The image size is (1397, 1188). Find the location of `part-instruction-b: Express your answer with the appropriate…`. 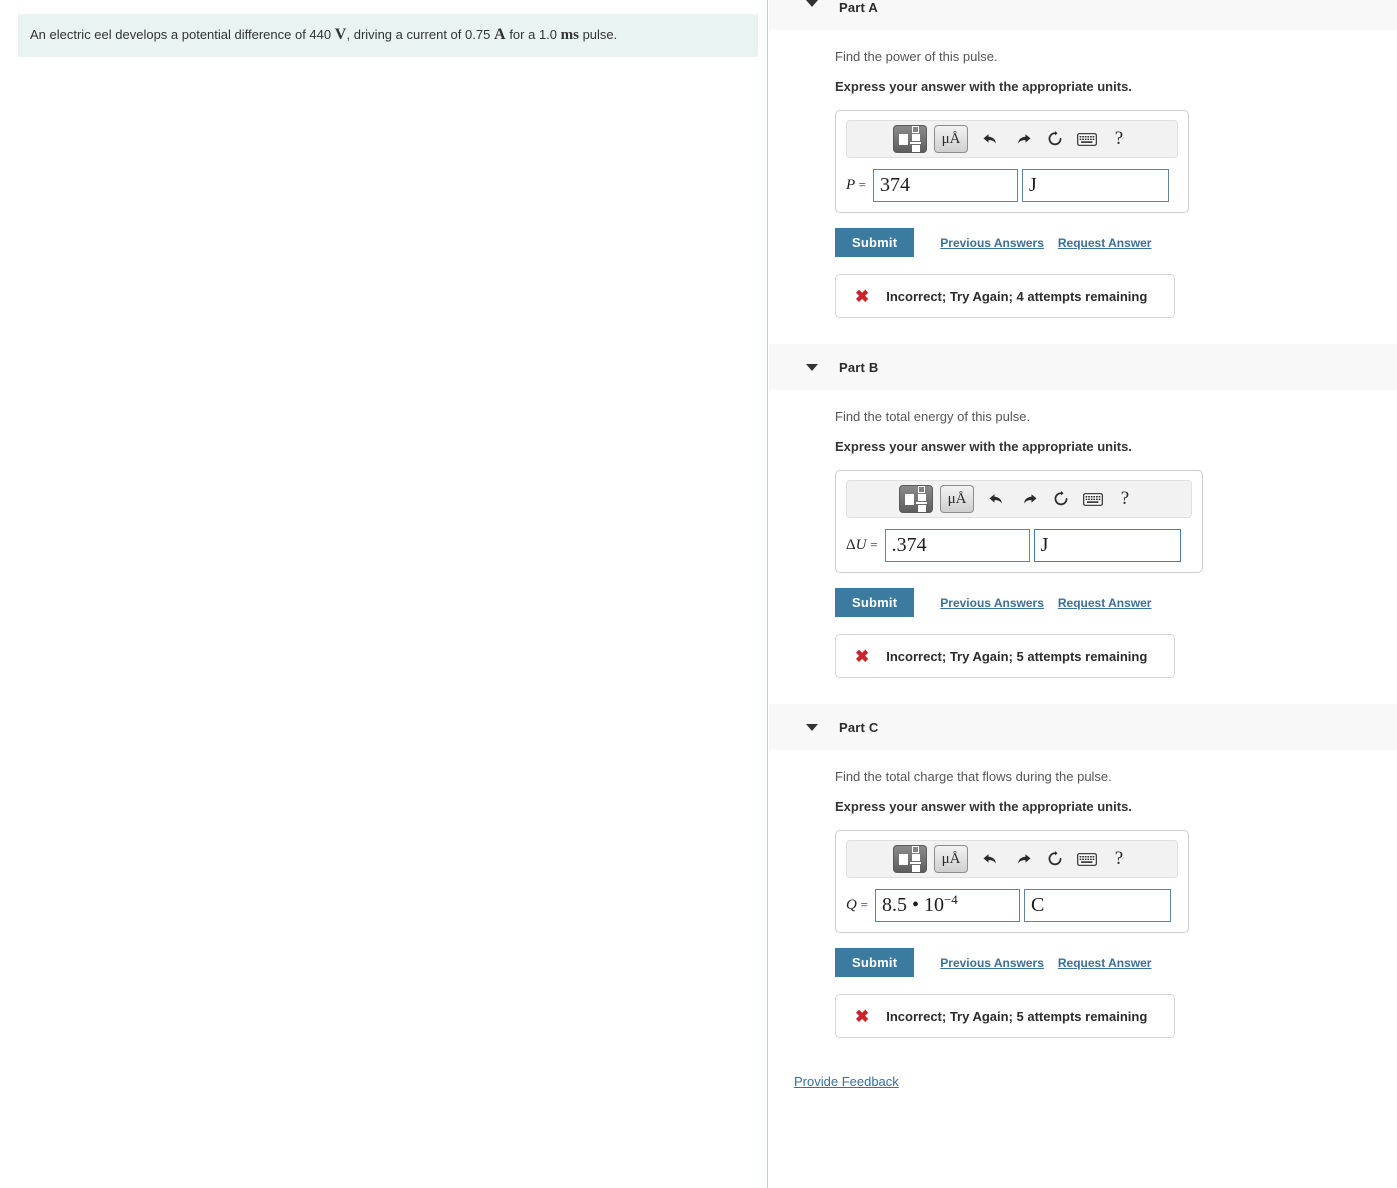

part-instruction-b: Express your answer with the appropriate… is located at coordinates (983, 446).